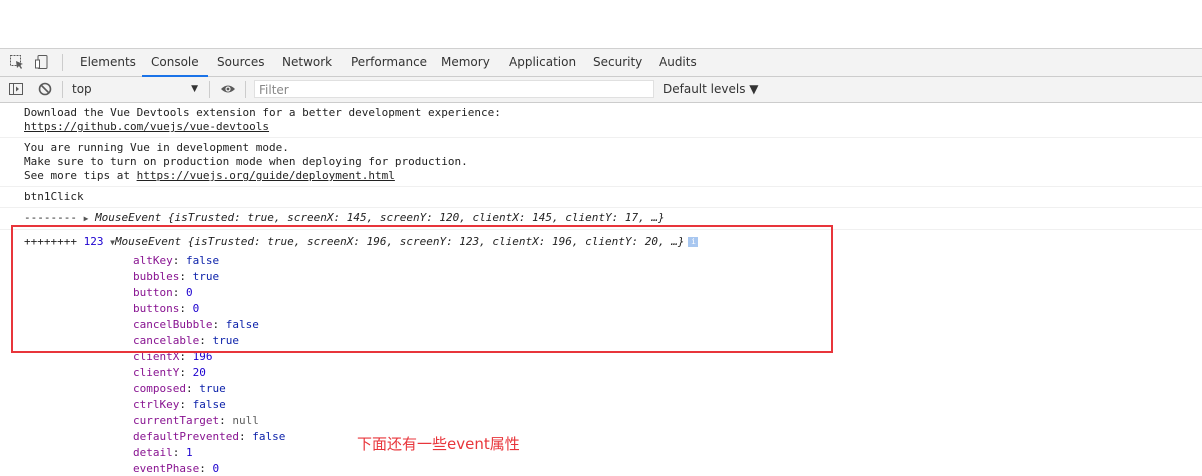 The width and height of the screenshot is (1202, 476). What do you see at coordinates (601, 468) in the screenshot?
I see `property-row: eventPhase: 0` at bounding box center [601, 468].